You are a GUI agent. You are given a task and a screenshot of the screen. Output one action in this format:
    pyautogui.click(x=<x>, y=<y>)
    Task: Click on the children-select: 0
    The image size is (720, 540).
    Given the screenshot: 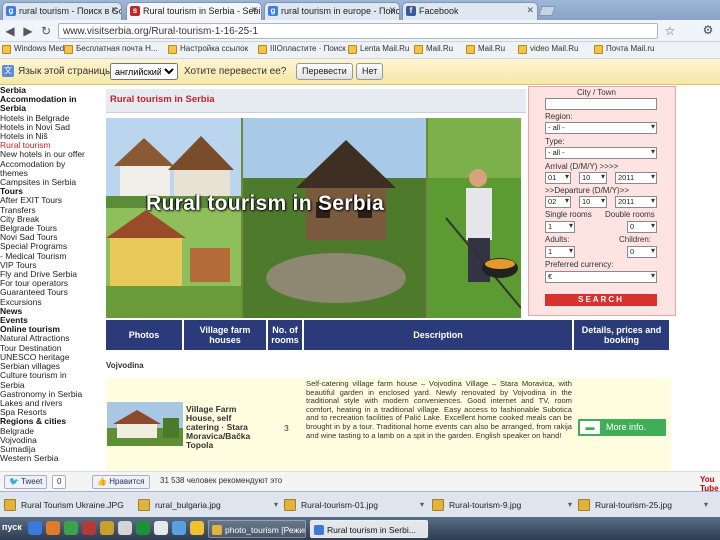 What is the action you would take?
    pyautogui.click(x=642, y=252)
    